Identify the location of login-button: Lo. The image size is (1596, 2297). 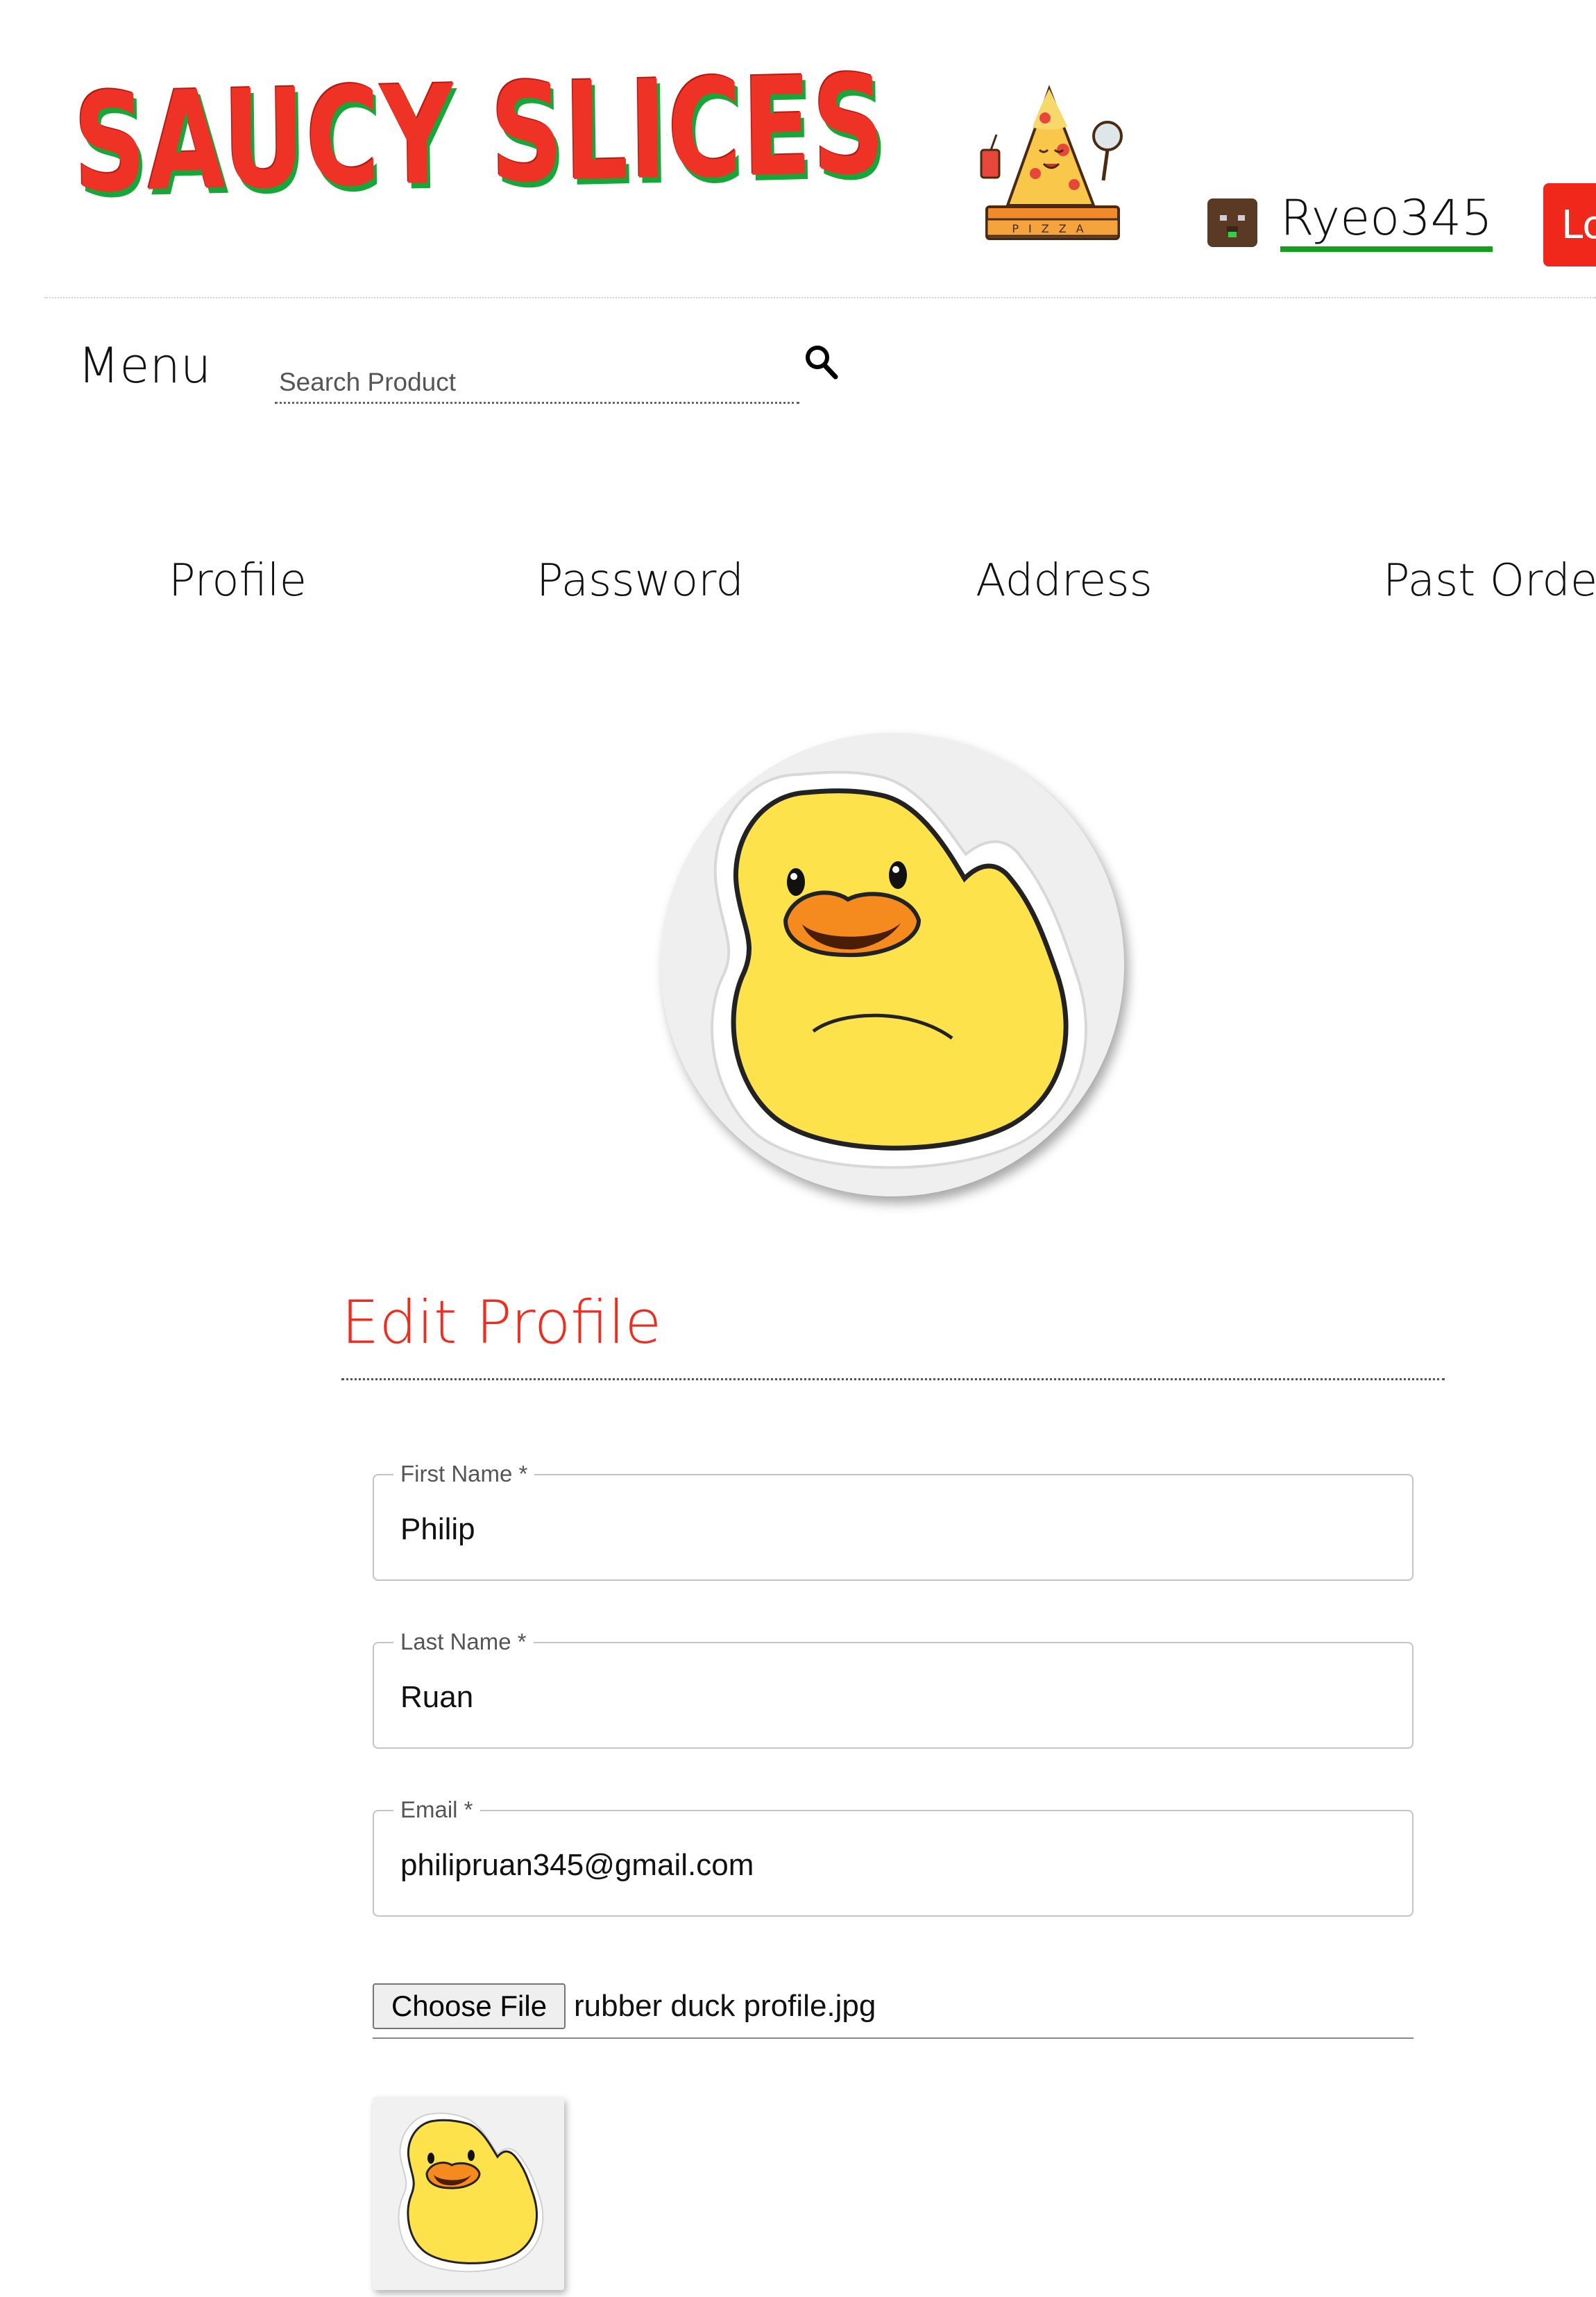
(1569, 224).